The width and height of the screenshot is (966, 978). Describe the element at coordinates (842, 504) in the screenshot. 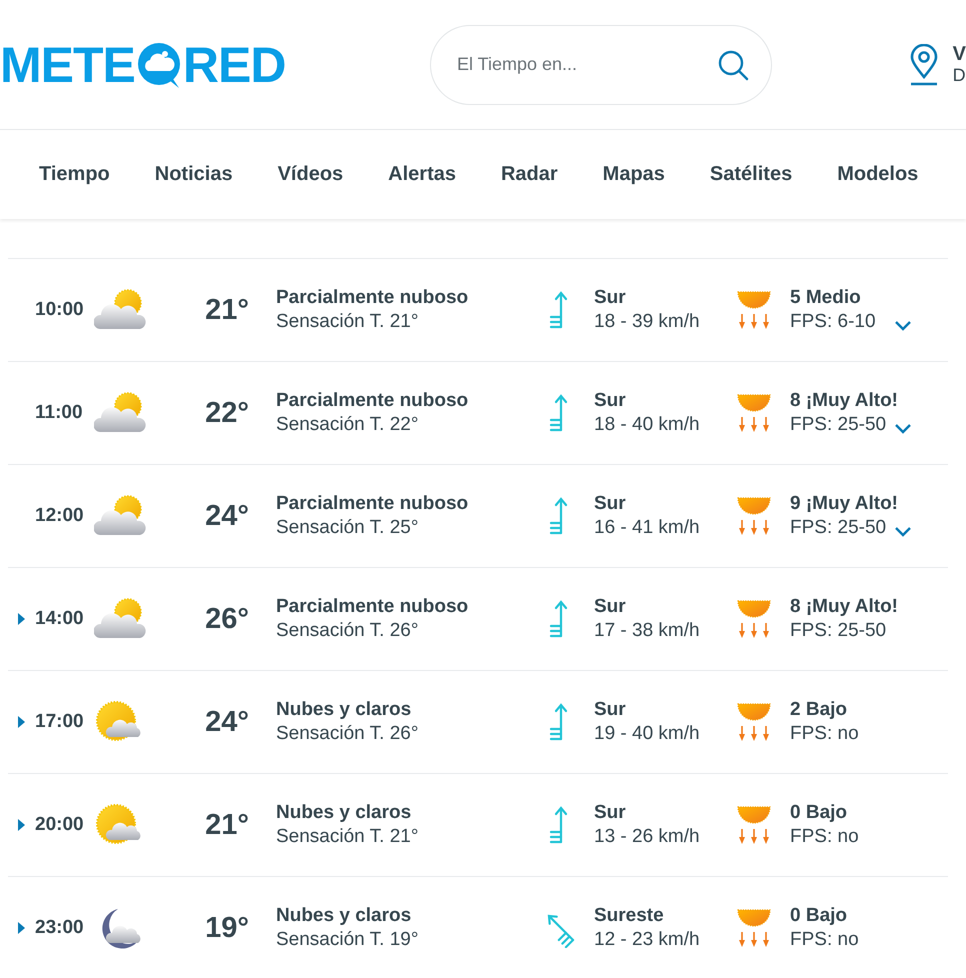

I see `uv-index: 9 ¡Muy Alto!` at that location.